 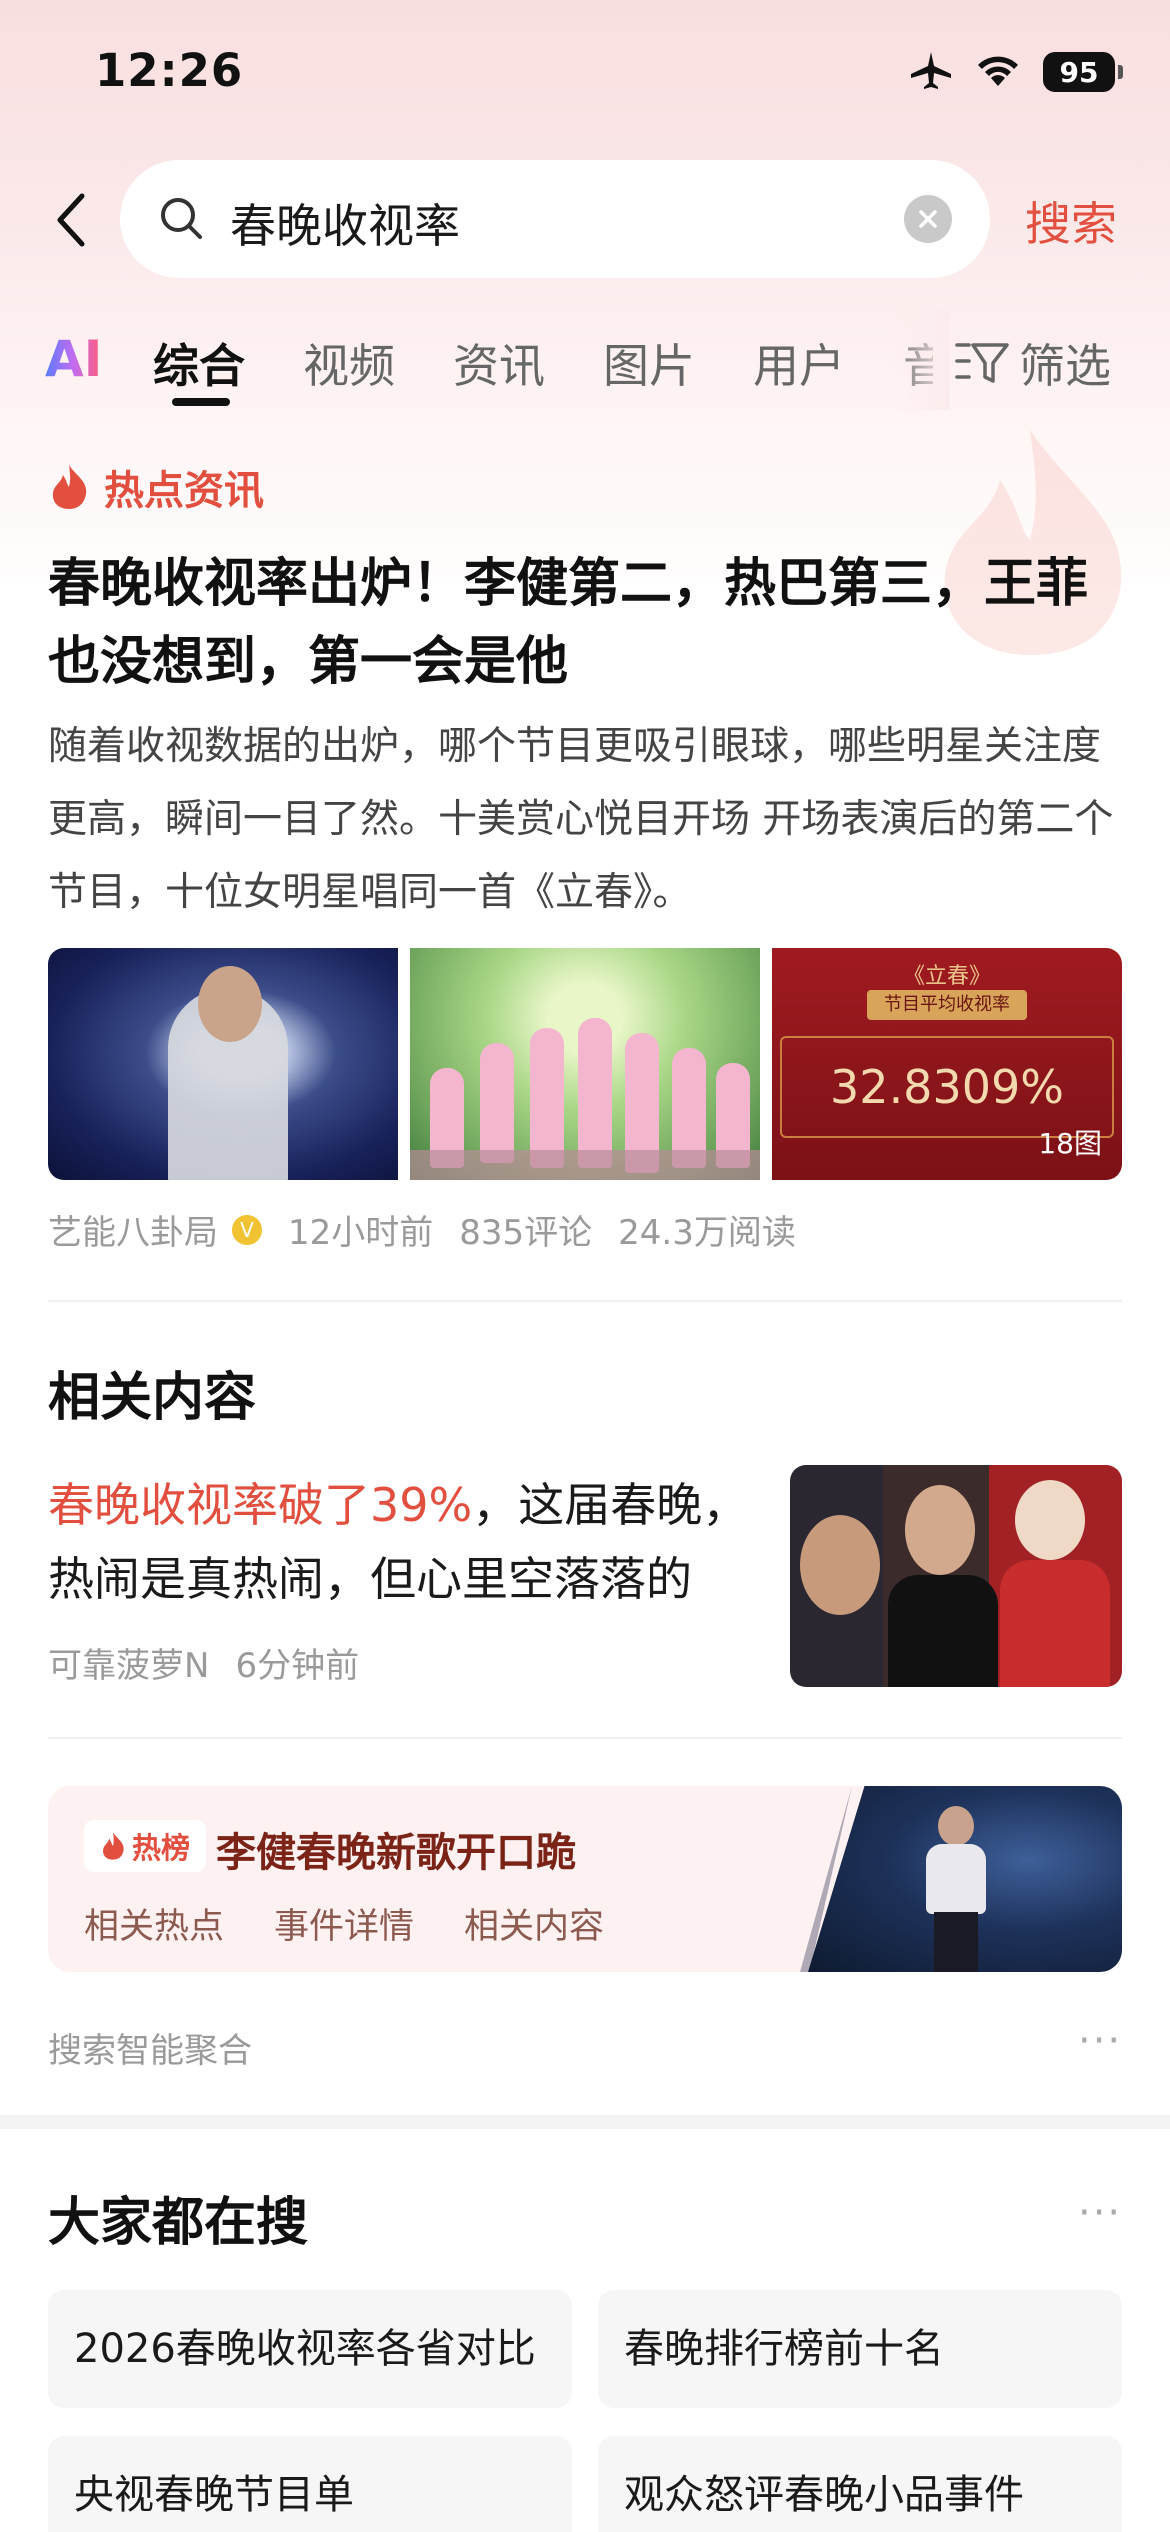 What do you see at coordinates (161, 1848) in the screenshot?
I see `hot-list-badge-label: 热榜` at bounding box center [161, 1848].